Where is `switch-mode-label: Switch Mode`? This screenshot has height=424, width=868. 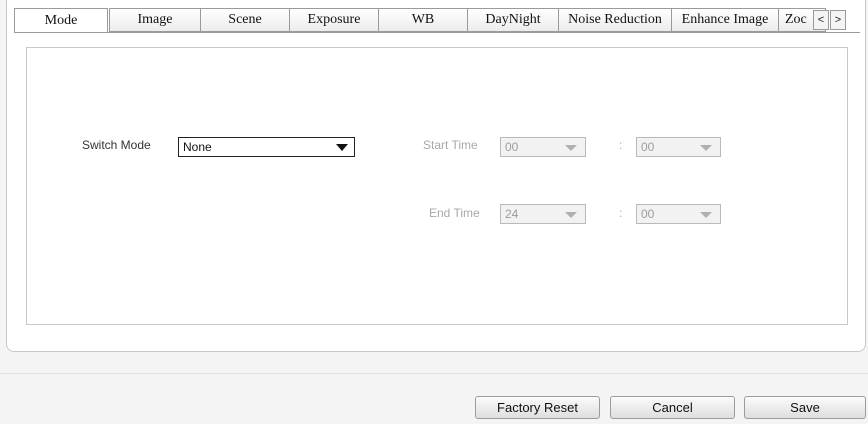
switch-mode-label: Switch Mode is located at coordinates (116, 145).